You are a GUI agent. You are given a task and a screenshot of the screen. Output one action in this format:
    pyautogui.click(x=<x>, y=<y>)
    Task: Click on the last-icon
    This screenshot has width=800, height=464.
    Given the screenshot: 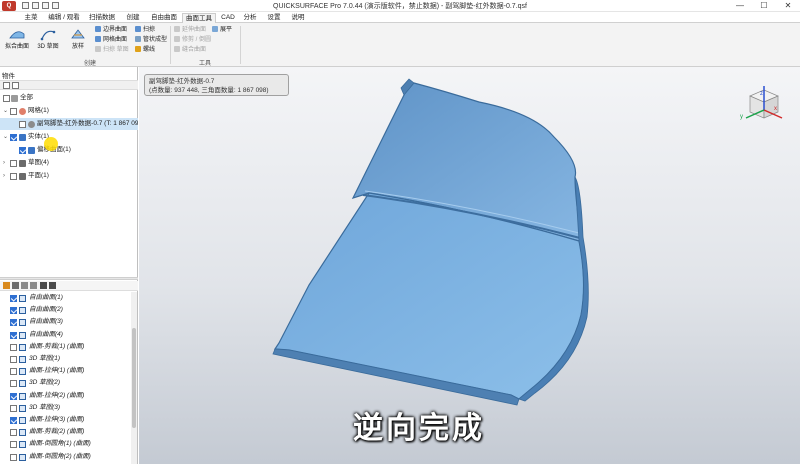 What is the action you would take?
    pyautogui.click(x=52, y=285)
    